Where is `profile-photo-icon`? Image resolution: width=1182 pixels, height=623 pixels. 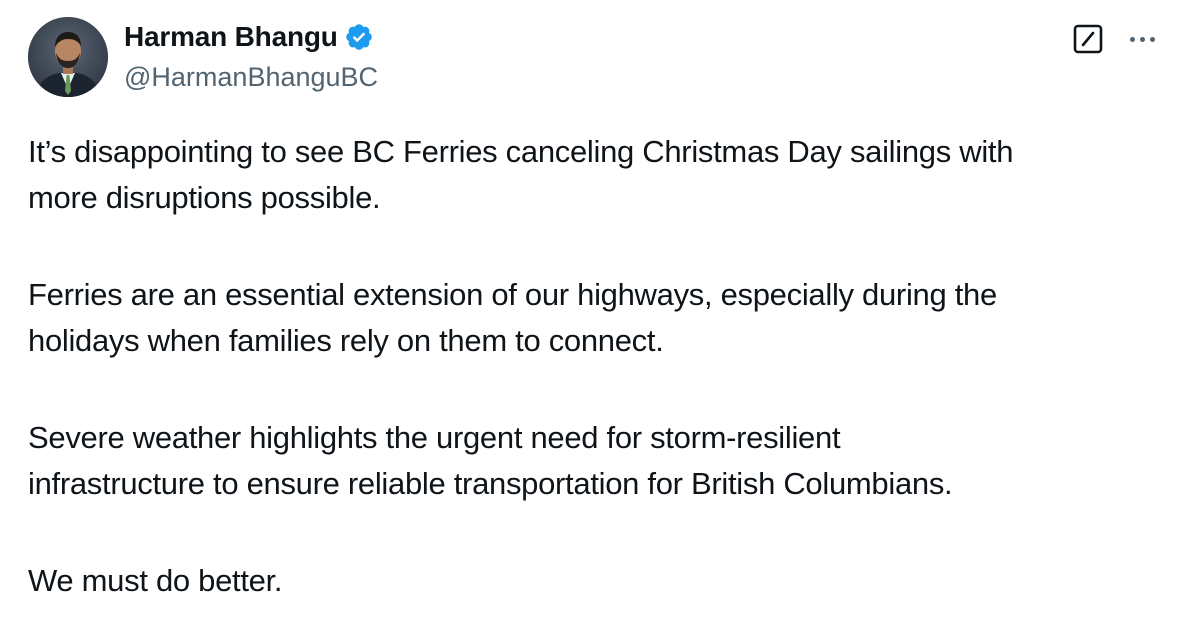
profile-photo-icon is located at coordinates (68, 57).